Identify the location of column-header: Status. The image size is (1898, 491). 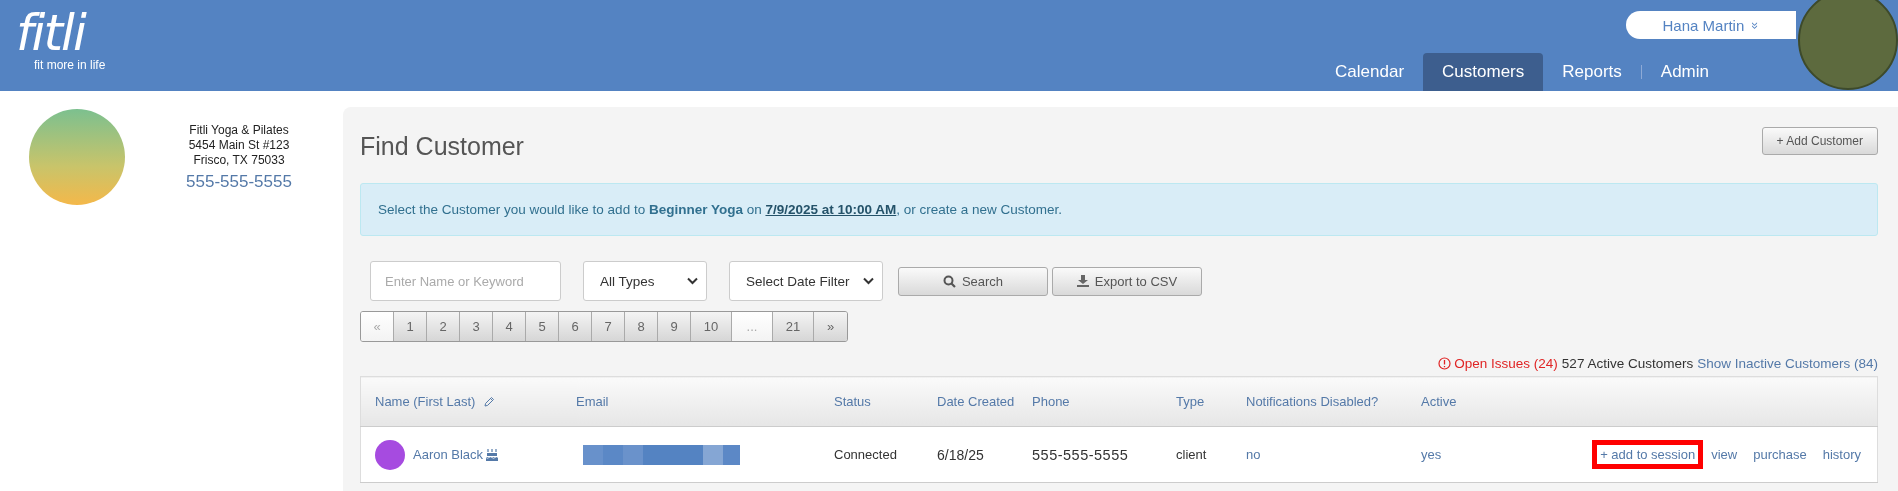
(852, 401).